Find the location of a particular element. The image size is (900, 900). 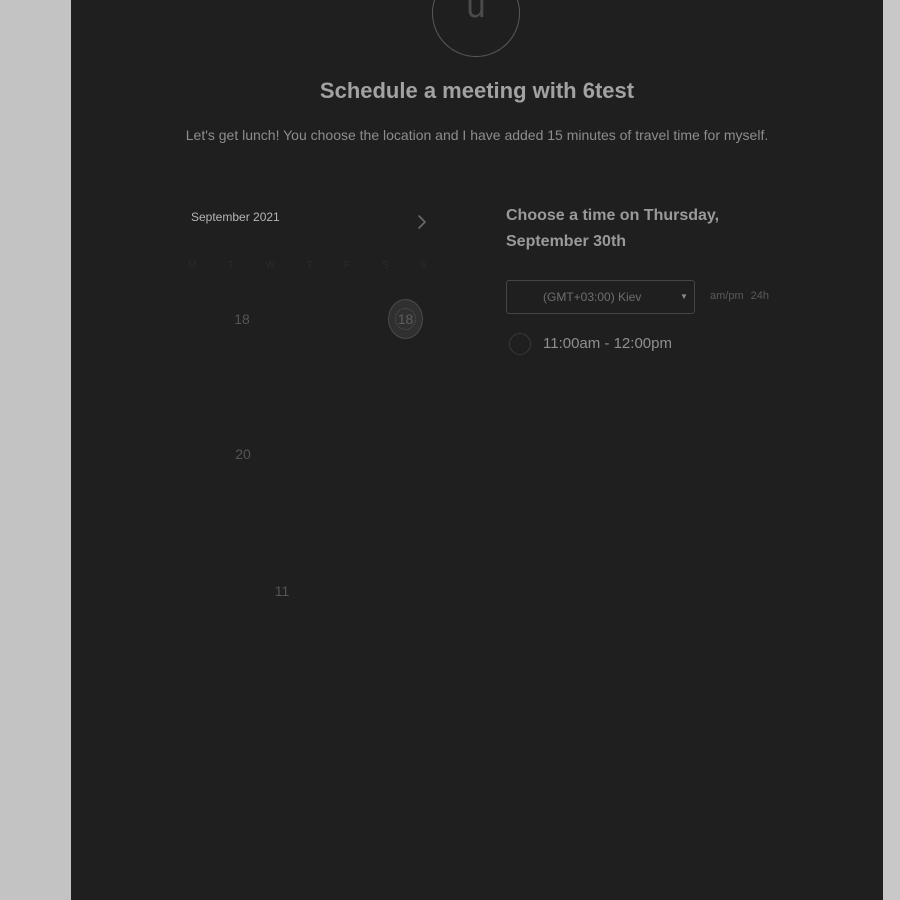

calendar-day-selected: 18 is located at coordinates (405, 319).